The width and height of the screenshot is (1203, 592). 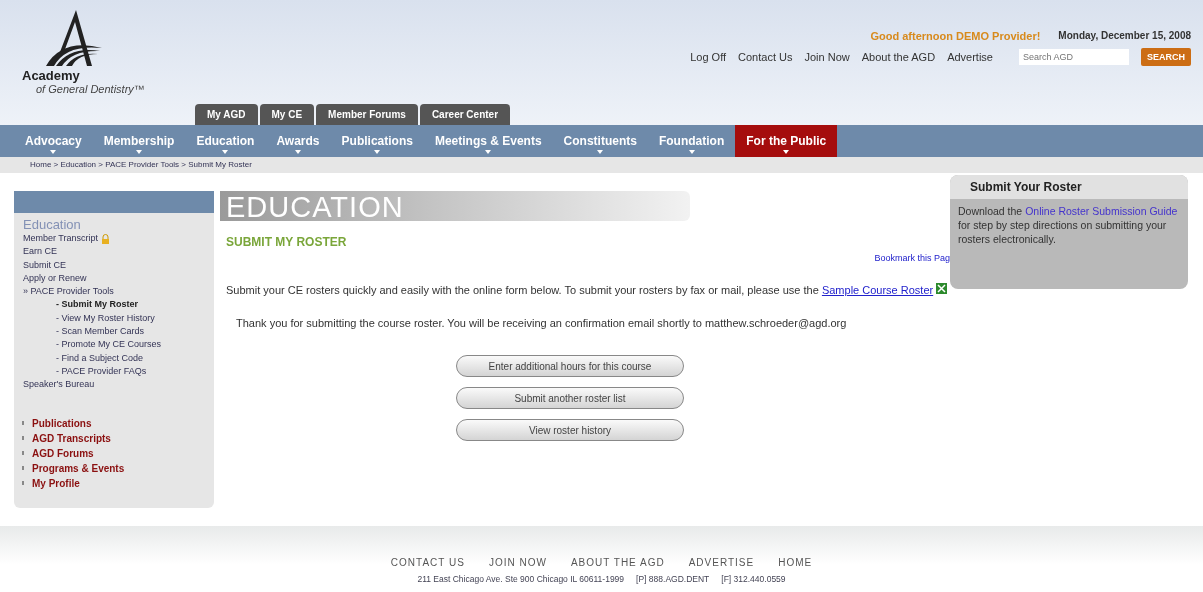 I want to click on footer-link: ABOUT THE AGD, so click(x=617, y=562).